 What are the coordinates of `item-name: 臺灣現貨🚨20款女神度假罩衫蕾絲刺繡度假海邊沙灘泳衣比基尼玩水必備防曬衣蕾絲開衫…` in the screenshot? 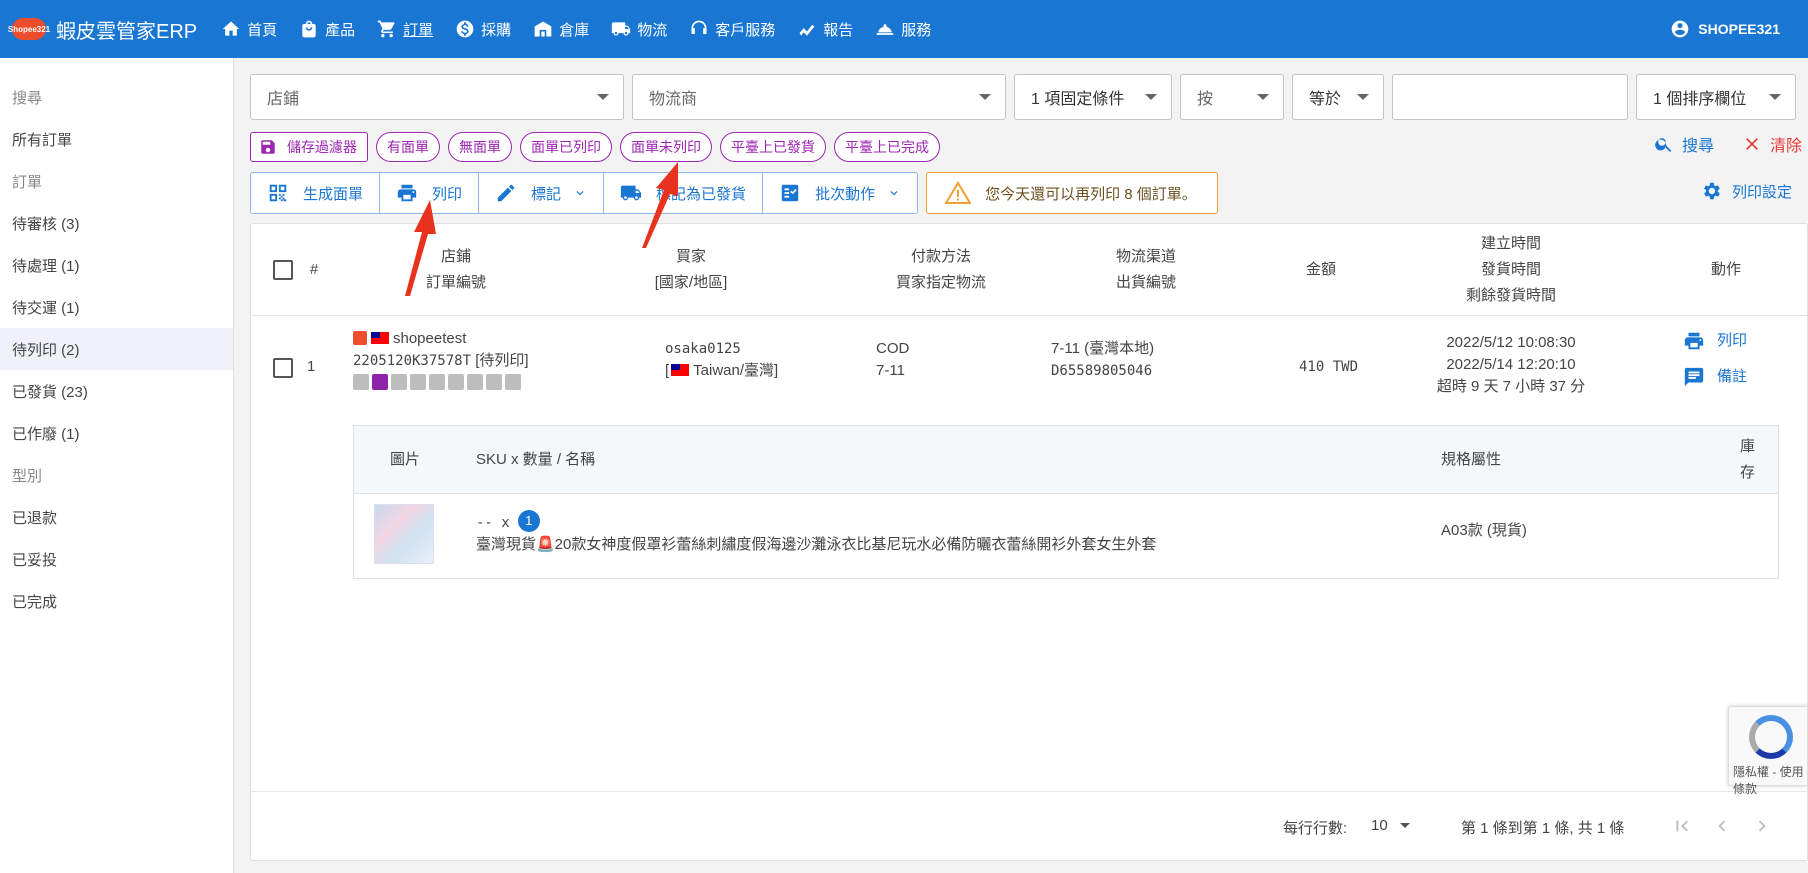 It's located at (926, 545).